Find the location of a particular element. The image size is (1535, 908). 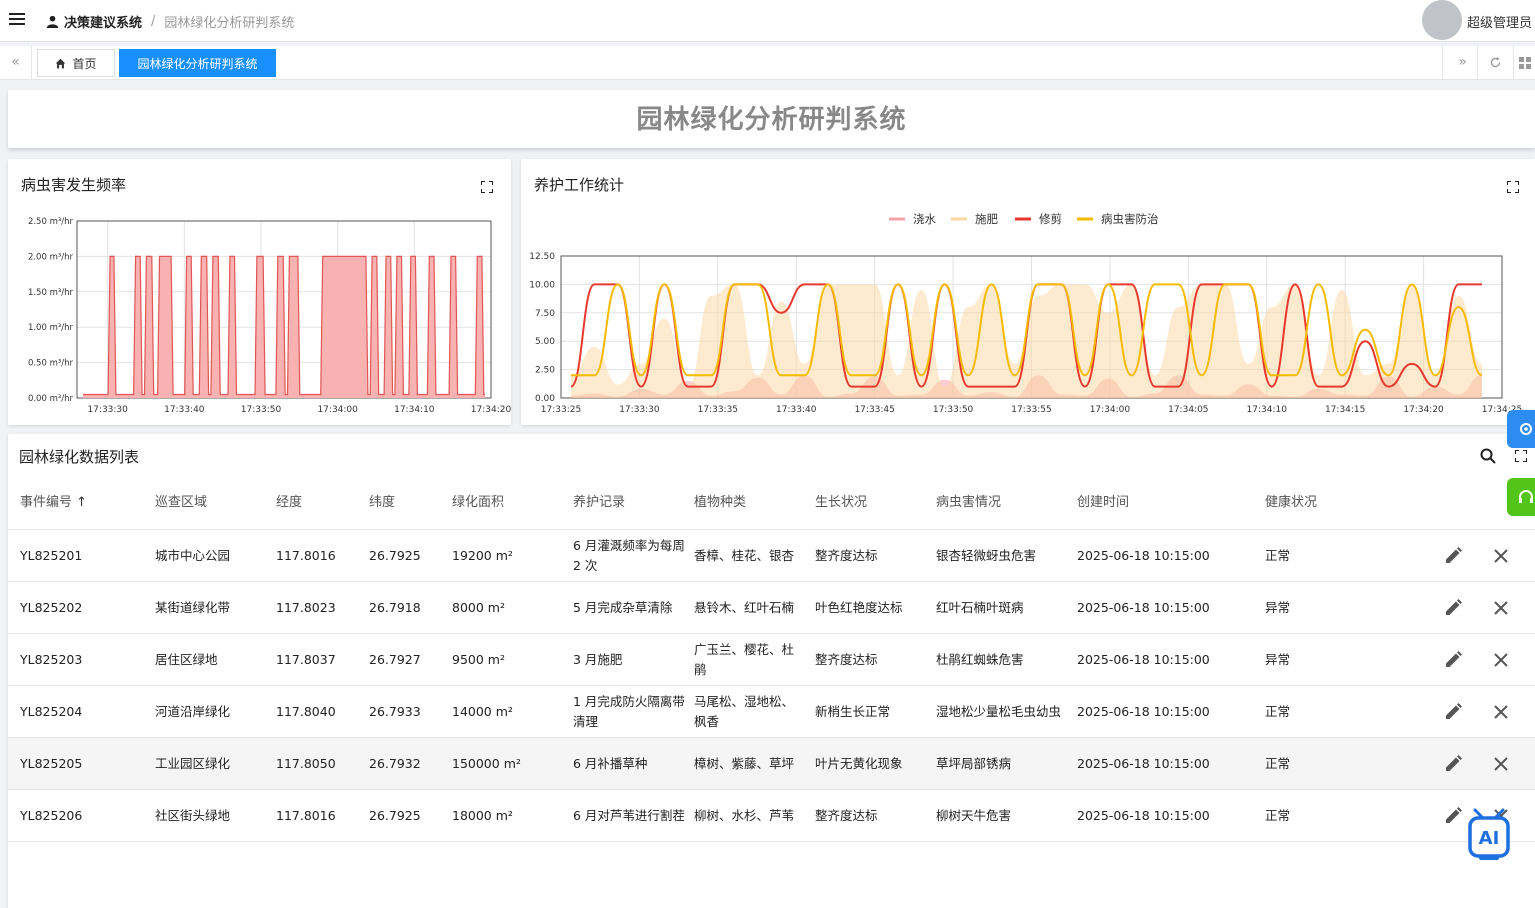

table-cell: 19200 m² is located at coordinates (482, 555).